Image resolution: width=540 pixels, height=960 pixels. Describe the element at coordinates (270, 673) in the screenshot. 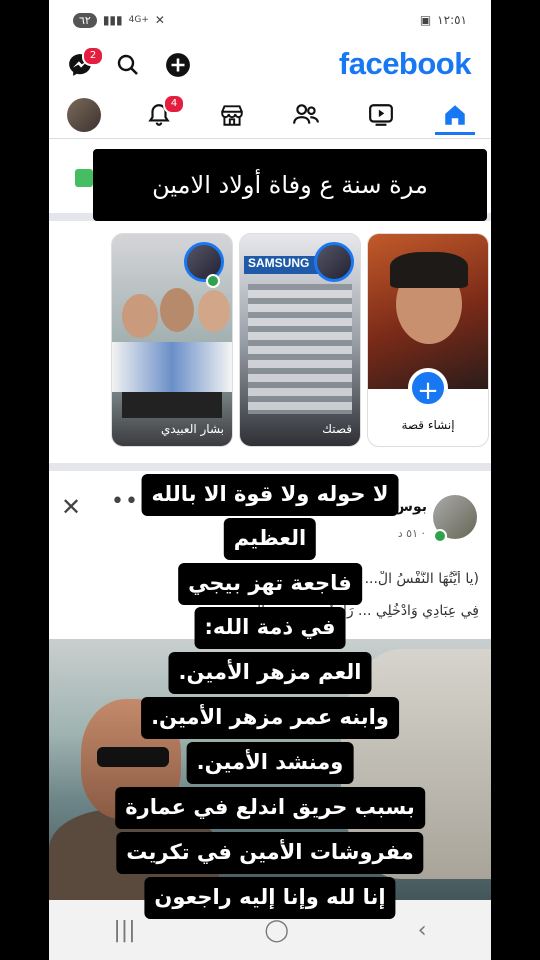

I see `overlay-line: العم مزهر الأمين.` at that location.